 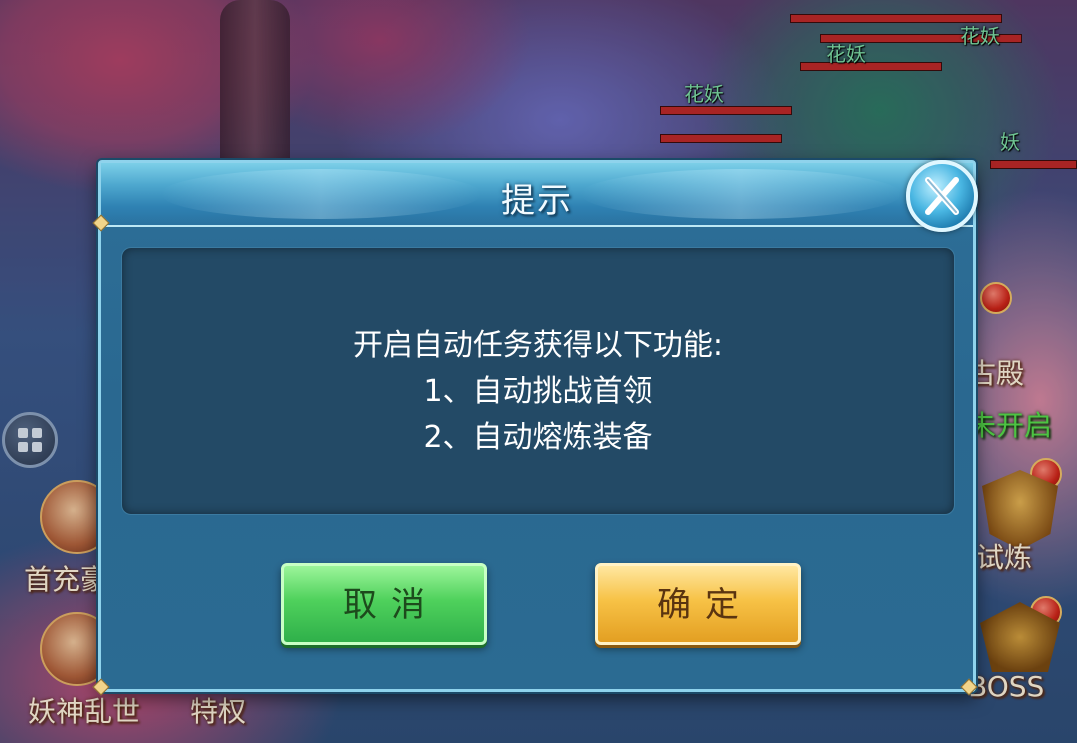 What do you see at coordinates (384, 604) in the screenshot?
I see `cancel-button: 取消` at bounding box center [384, 604].